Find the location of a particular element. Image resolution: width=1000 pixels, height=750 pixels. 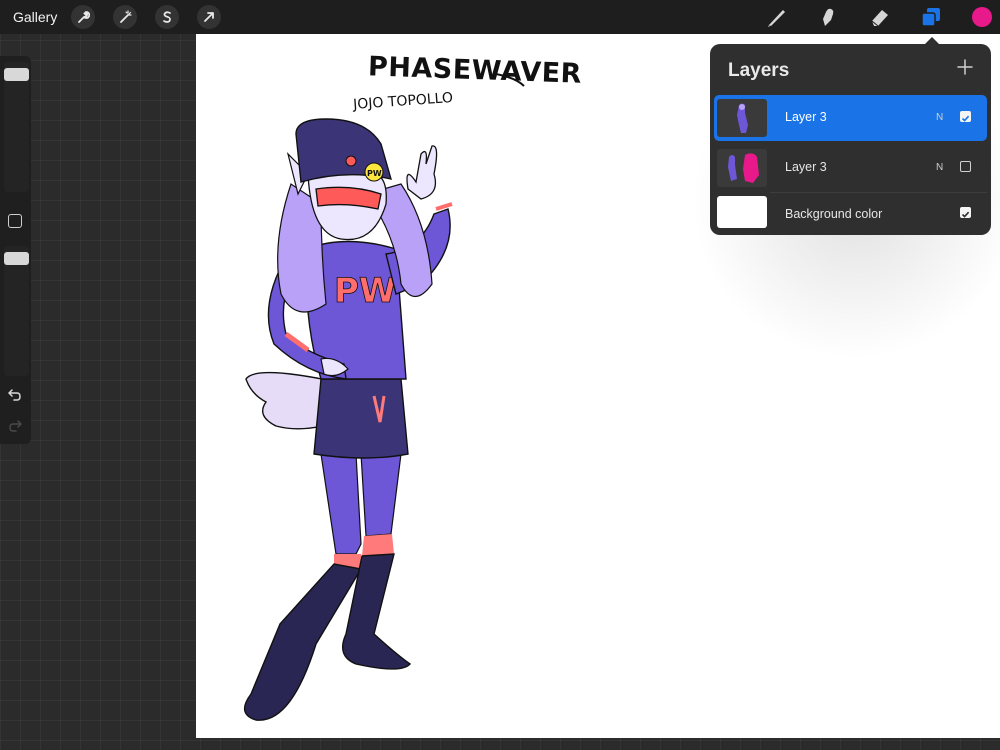

smudge-button is located at coordinates (828, 17).